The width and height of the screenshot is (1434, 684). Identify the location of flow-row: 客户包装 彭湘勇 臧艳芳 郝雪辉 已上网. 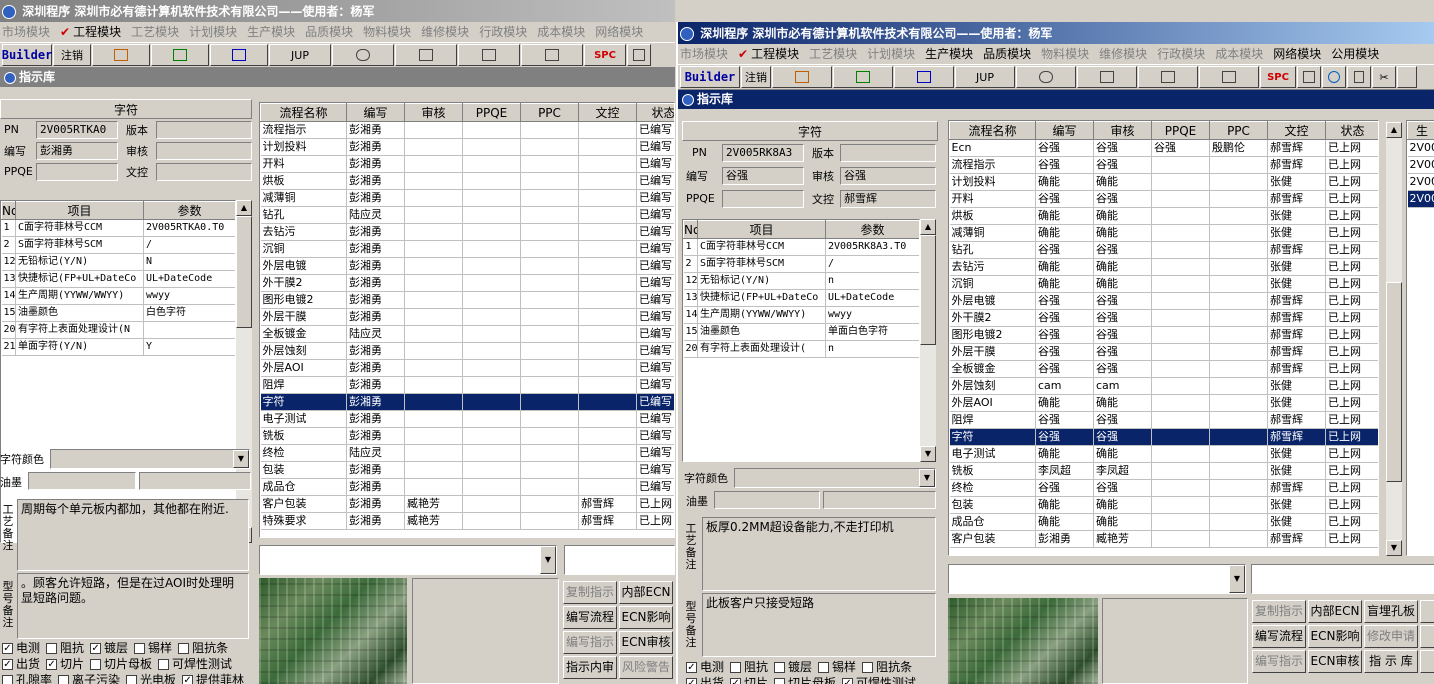
(467, 504).